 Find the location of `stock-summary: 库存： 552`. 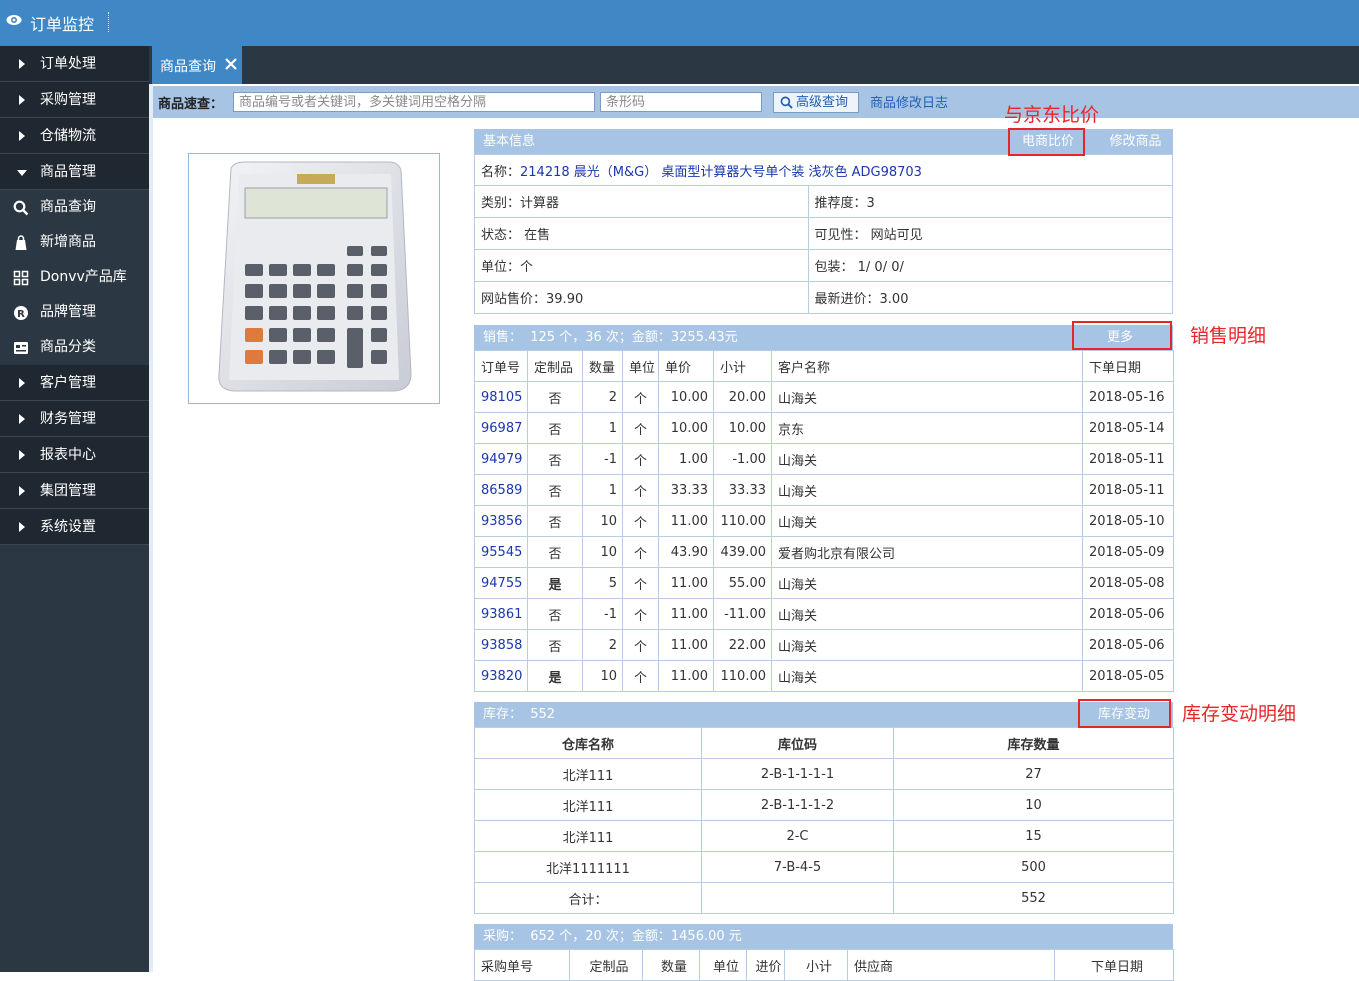

stock-summary: 库存： 552 is located at coordinates (519, 714).